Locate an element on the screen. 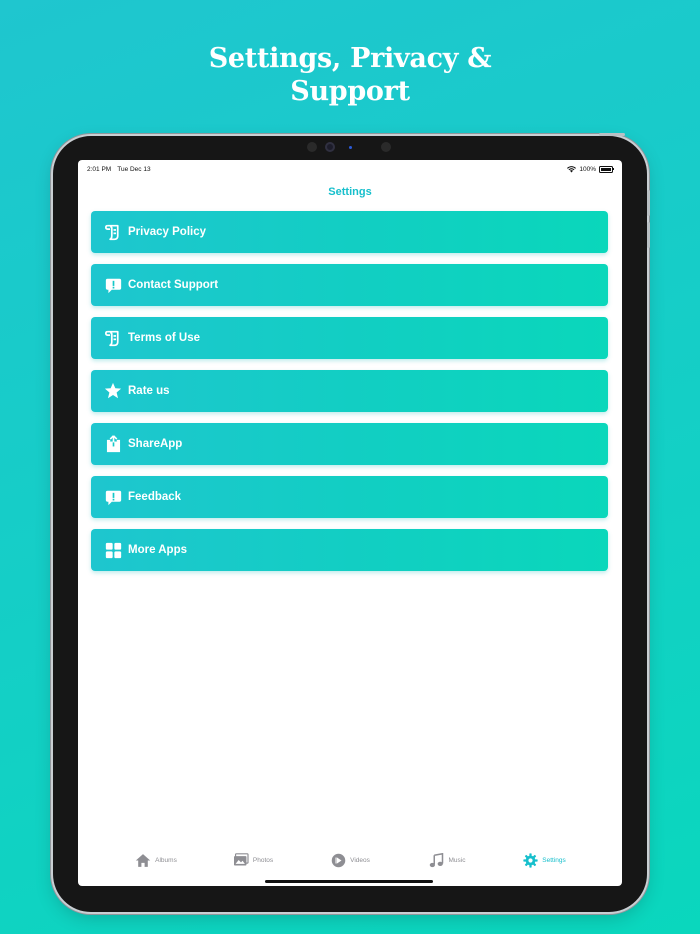 The width and height of the screenshot is (700, 934). tab-videos: Videos is located at coordinates (350, 860).